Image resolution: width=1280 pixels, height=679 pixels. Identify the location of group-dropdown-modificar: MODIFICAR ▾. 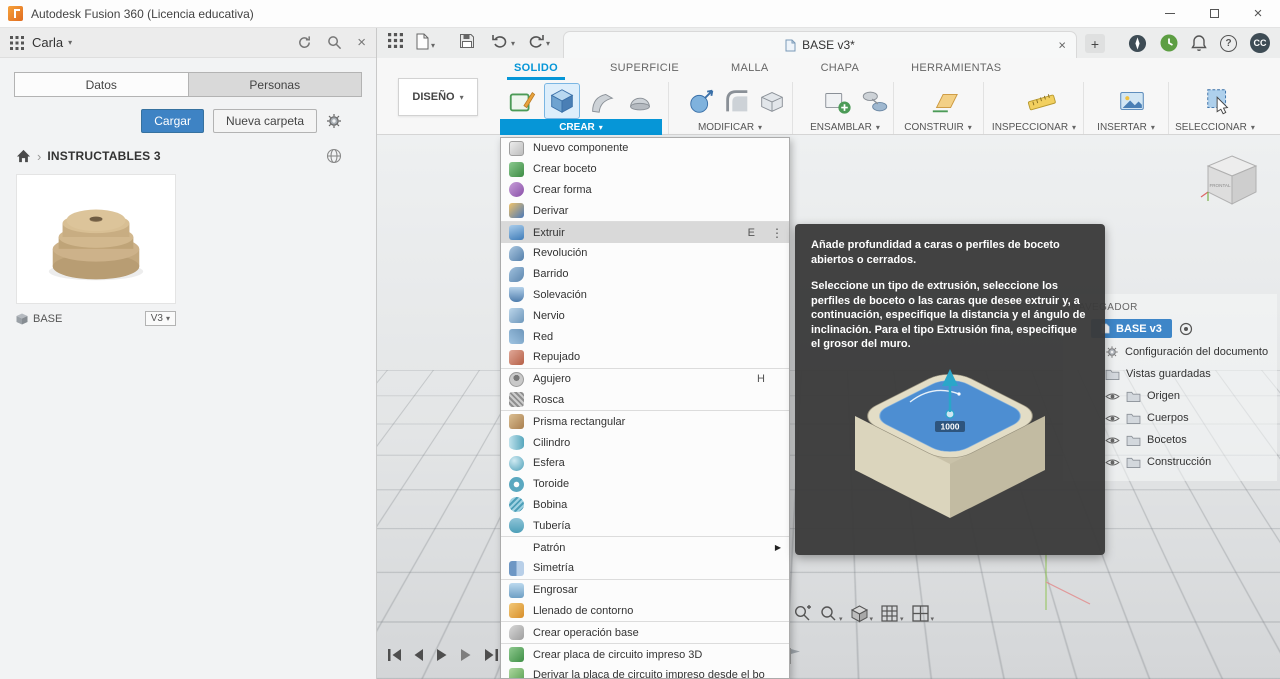
(730, 127).